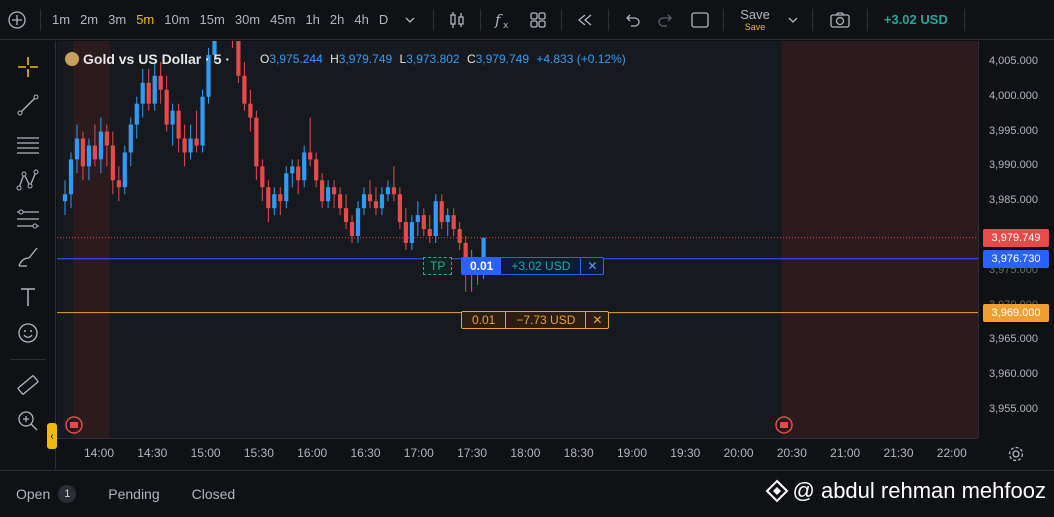 The height and width of the screenshot is (517, 1054). Describe the element at coordinates (361, 20) in the screenshot. I see `timeframe-4h: 4h` at that location.